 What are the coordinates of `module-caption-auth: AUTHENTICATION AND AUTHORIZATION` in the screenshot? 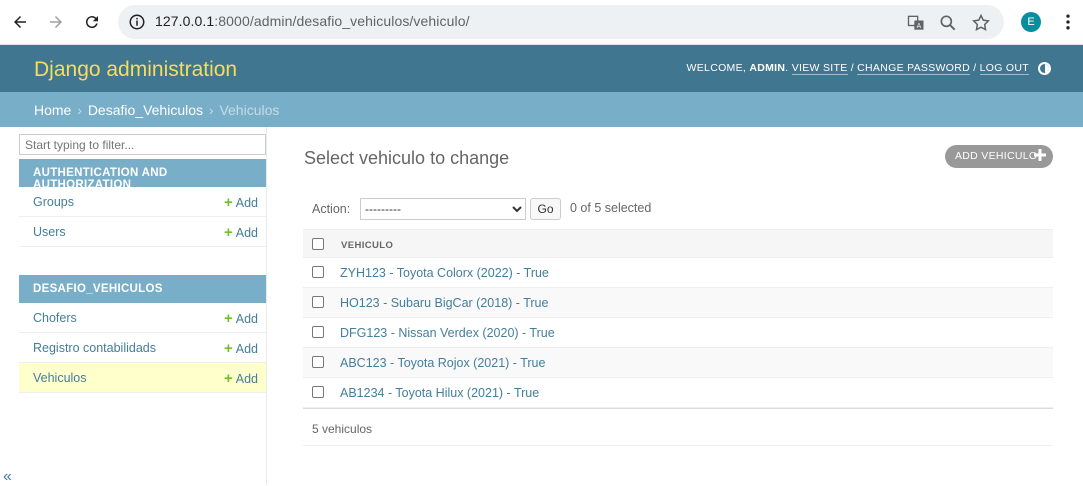 It's located at (142, 175).